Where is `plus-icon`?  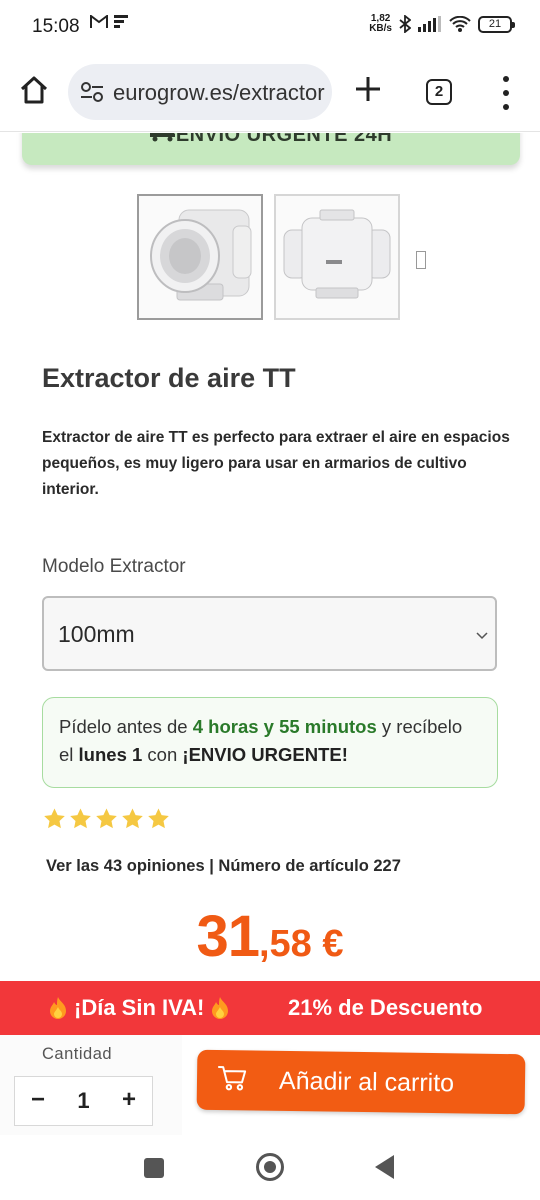 plus-icon is located at coordinates (368, 89).